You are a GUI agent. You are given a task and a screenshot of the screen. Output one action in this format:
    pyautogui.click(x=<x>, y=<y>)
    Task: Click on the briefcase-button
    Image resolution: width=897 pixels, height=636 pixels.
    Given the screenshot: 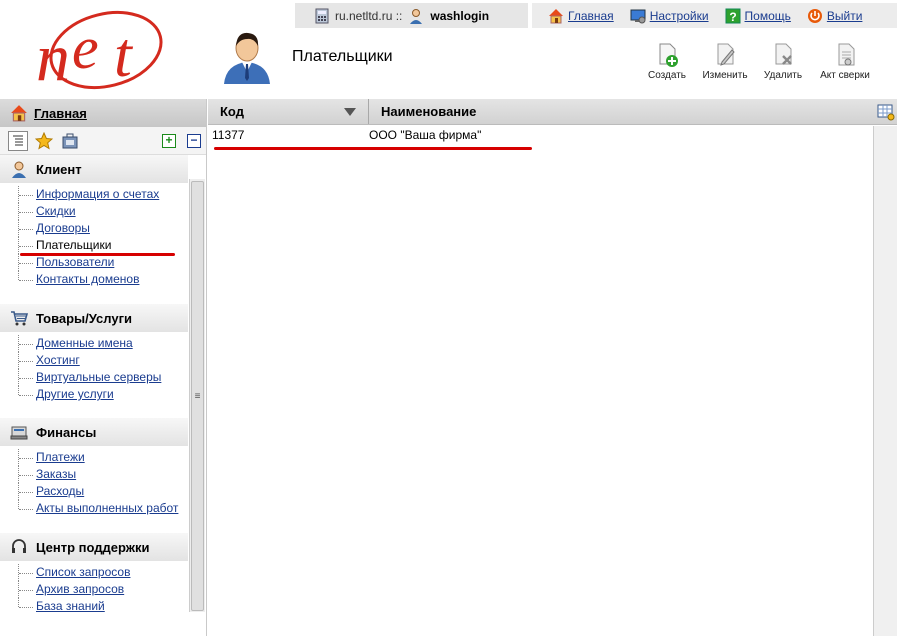 What is the action you would take?
    pyautogui.click(x=70, y=141)
    